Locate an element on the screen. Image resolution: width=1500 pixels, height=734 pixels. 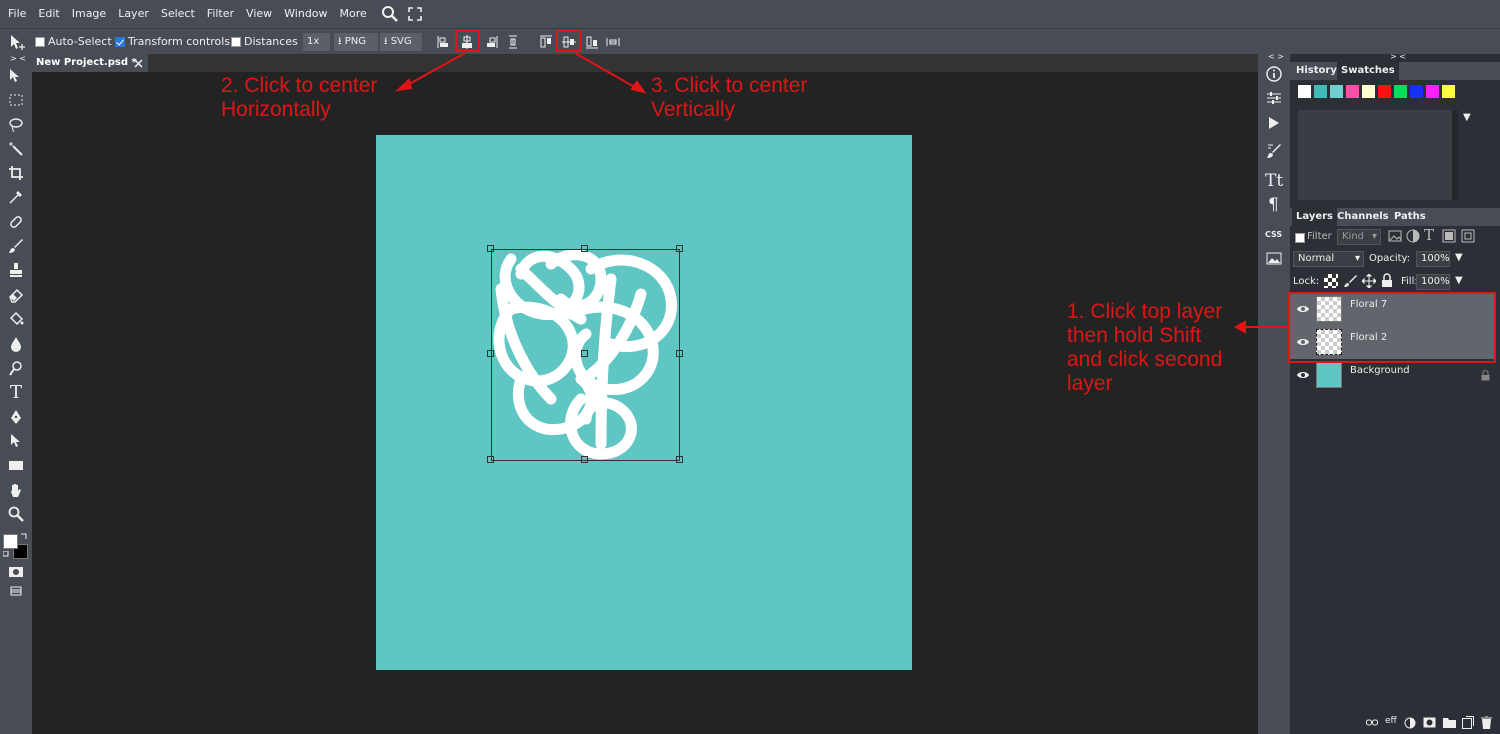
step2-line1: 2. Click to center is located at coordinates (299, 85).